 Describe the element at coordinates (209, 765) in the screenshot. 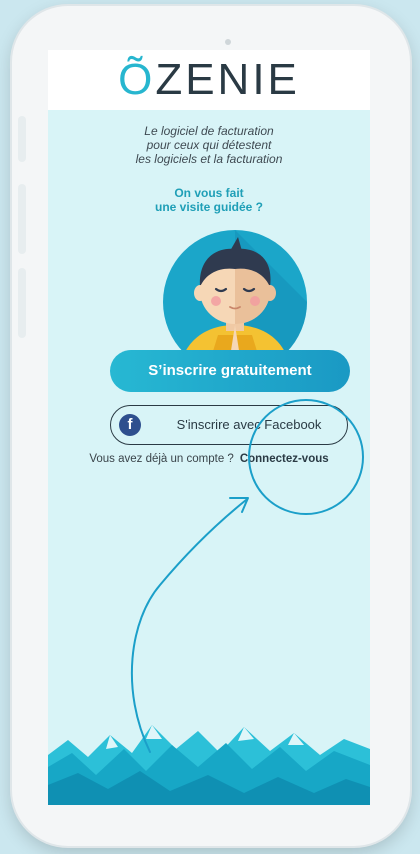

I see `mountain-illustration` at that location.